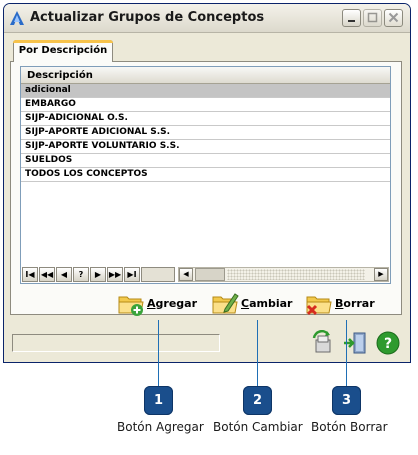 The image size is (418, 455). What do you see at coordinates (131, 306) in the screenshot?
I see `folder-add-icon` at bounding box center [131, 306].